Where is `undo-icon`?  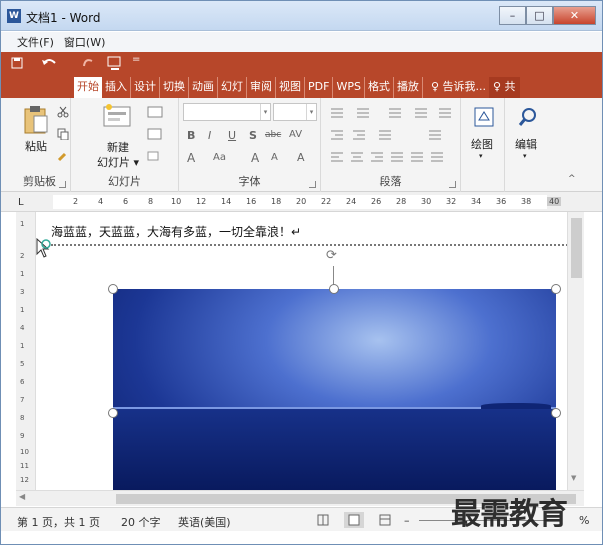 undo-icon is located at coordinates (49, 63).